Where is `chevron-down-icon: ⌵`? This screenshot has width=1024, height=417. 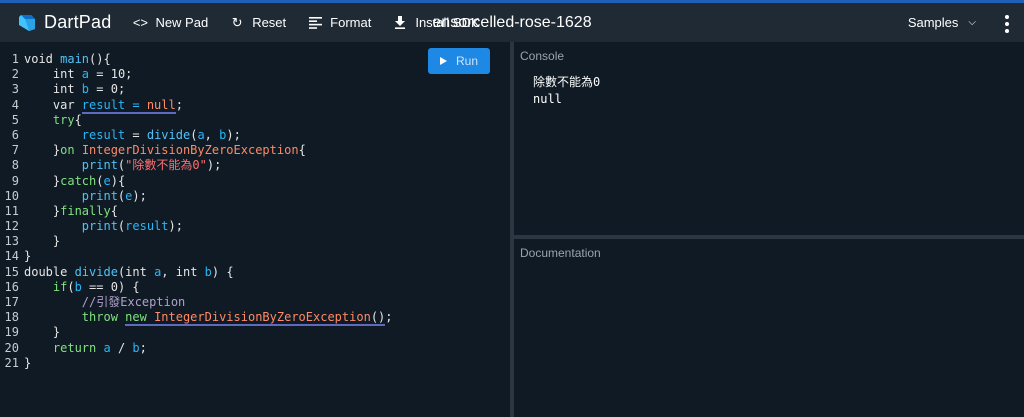 chevron-down-icon: ⌵ is located at coordinates (972, 22).